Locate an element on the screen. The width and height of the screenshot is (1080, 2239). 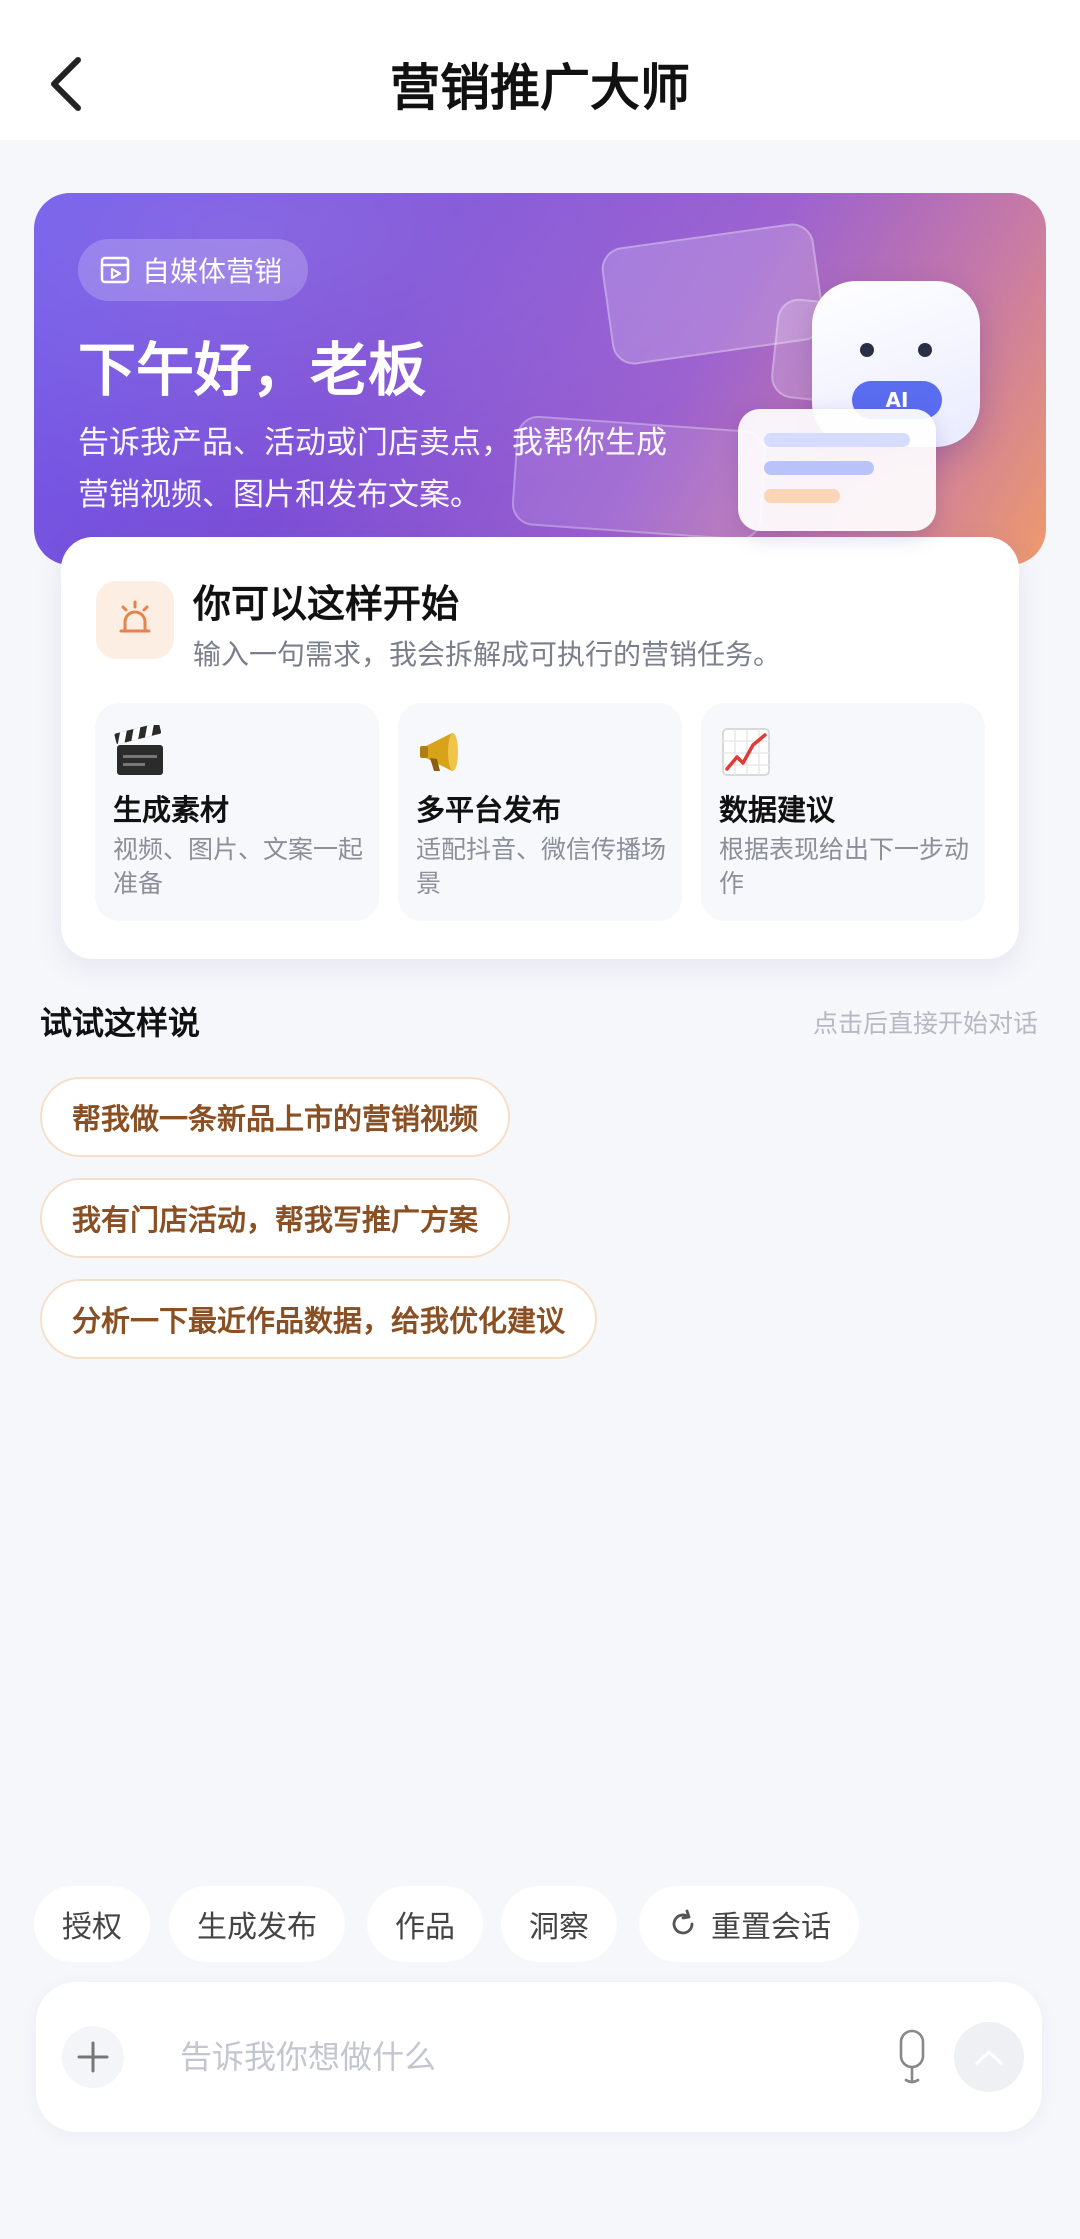
feature-card-insights: 数据建议 根据表现给出下一步动作 is located at coordinates (843, 812).